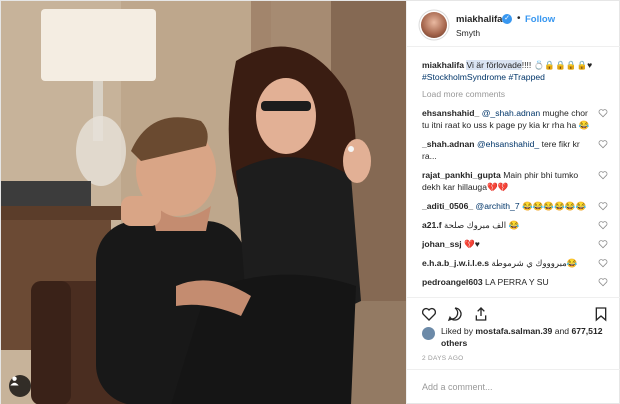 Image resolution: width=620 pixels, height=404 pixels. What do you see at coordinates (455, 263) in the screenshot?
I see `comment-username: e.h.a.b_j.w.i.l.e.s` at bounding box center [455, 263].